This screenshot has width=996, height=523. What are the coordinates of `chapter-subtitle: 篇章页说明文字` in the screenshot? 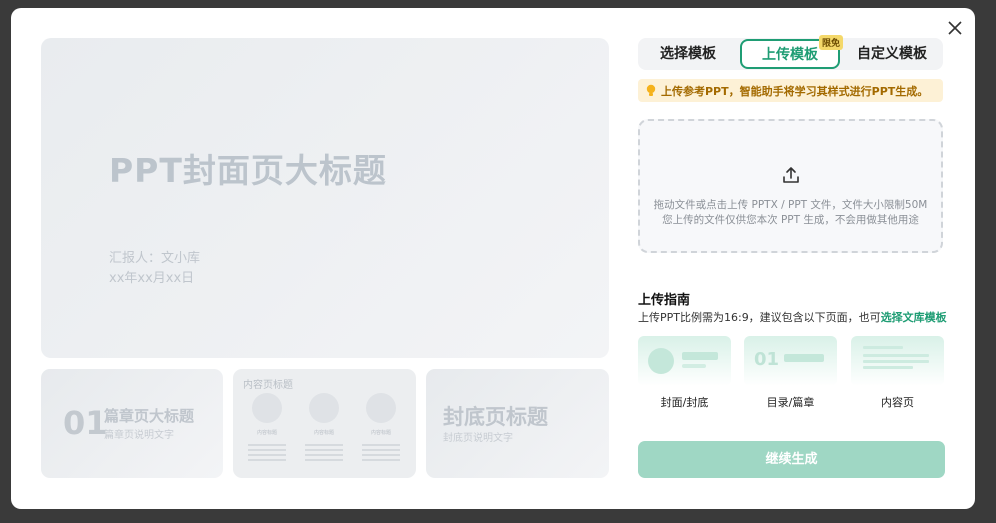 It's located at (139, 435).